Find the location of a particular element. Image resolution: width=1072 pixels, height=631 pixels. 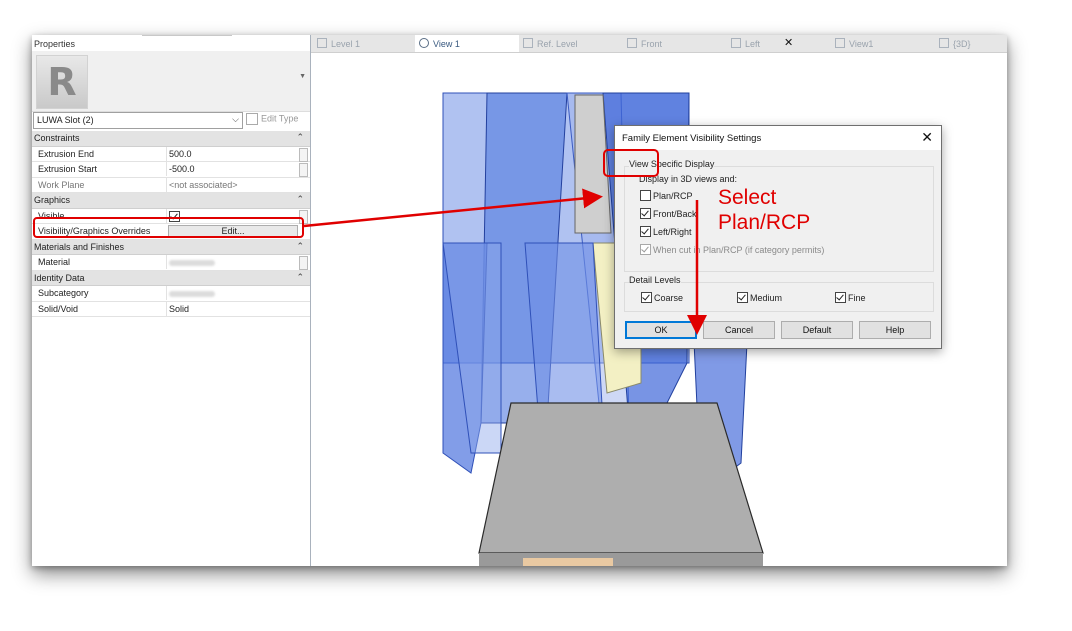

category-graphics: Graphics ⌃ is located at coordinates (171, 201).